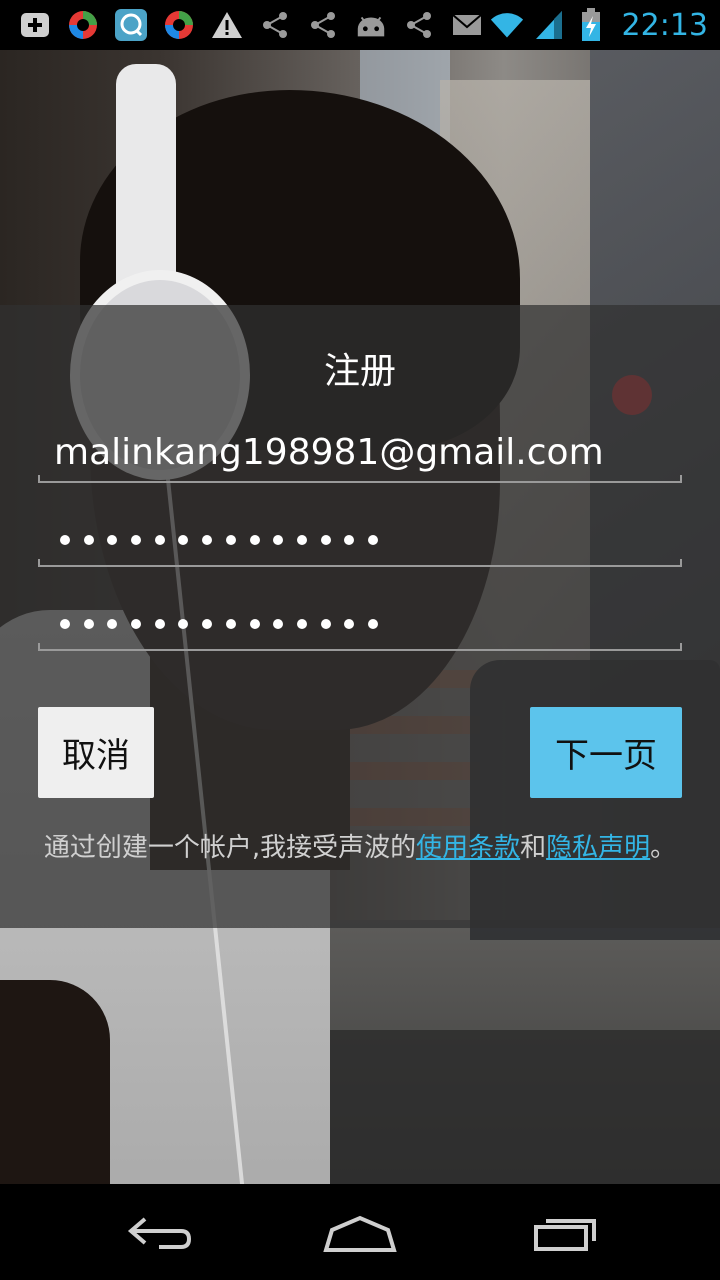 The width and height of the screenshot is (720, 1280). Describe the element at coordinates (664, 25) in the screenshot. I see `status-clock: 22:13` at that location.